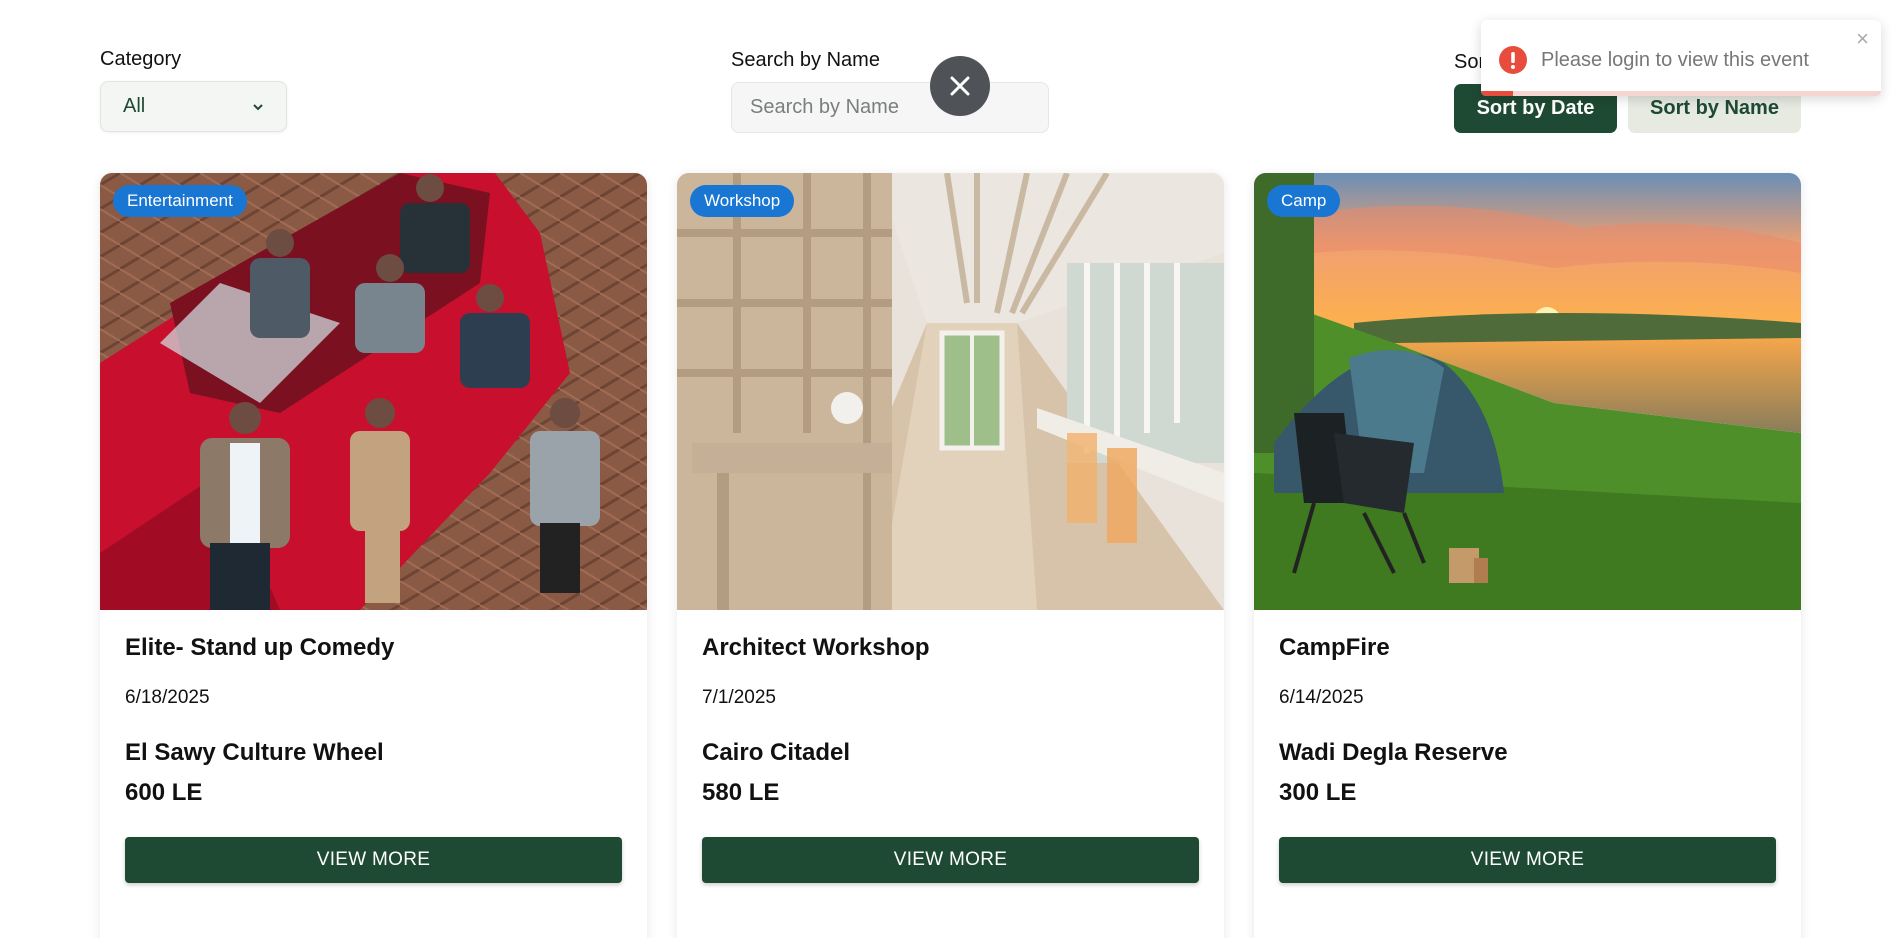  What do you see at coordinates (776, 752) in the screenshot?
I see `event-venue: Cairo Citadel` at bounding box center [776, 752].